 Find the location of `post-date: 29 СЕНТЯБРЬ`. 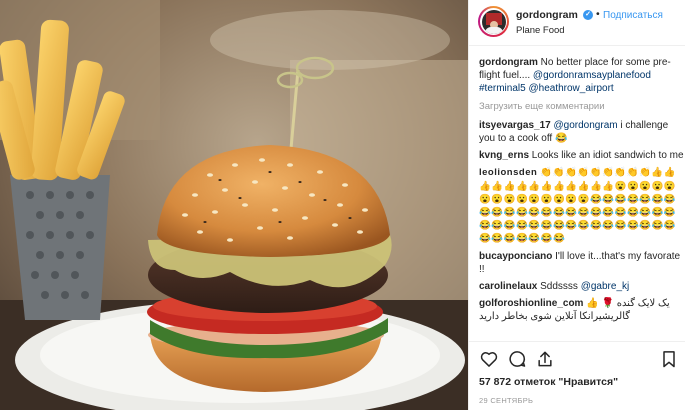

post-date: 29 СЕНТЯБРЬ is located at coordinates (506, 400).